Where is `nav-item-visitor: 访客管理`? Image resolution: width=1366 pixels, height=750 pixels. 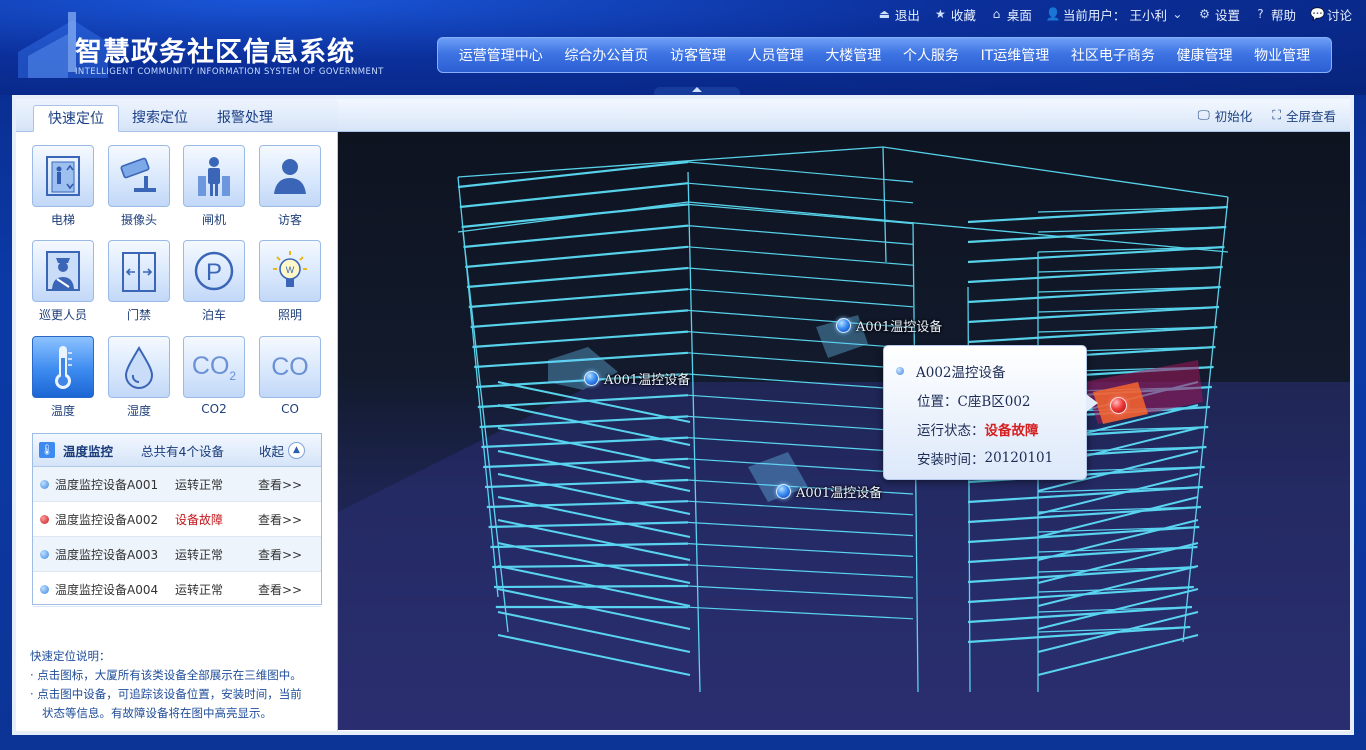 nav-item-visitor: 访客管理 is located at coordinates (698, 55).